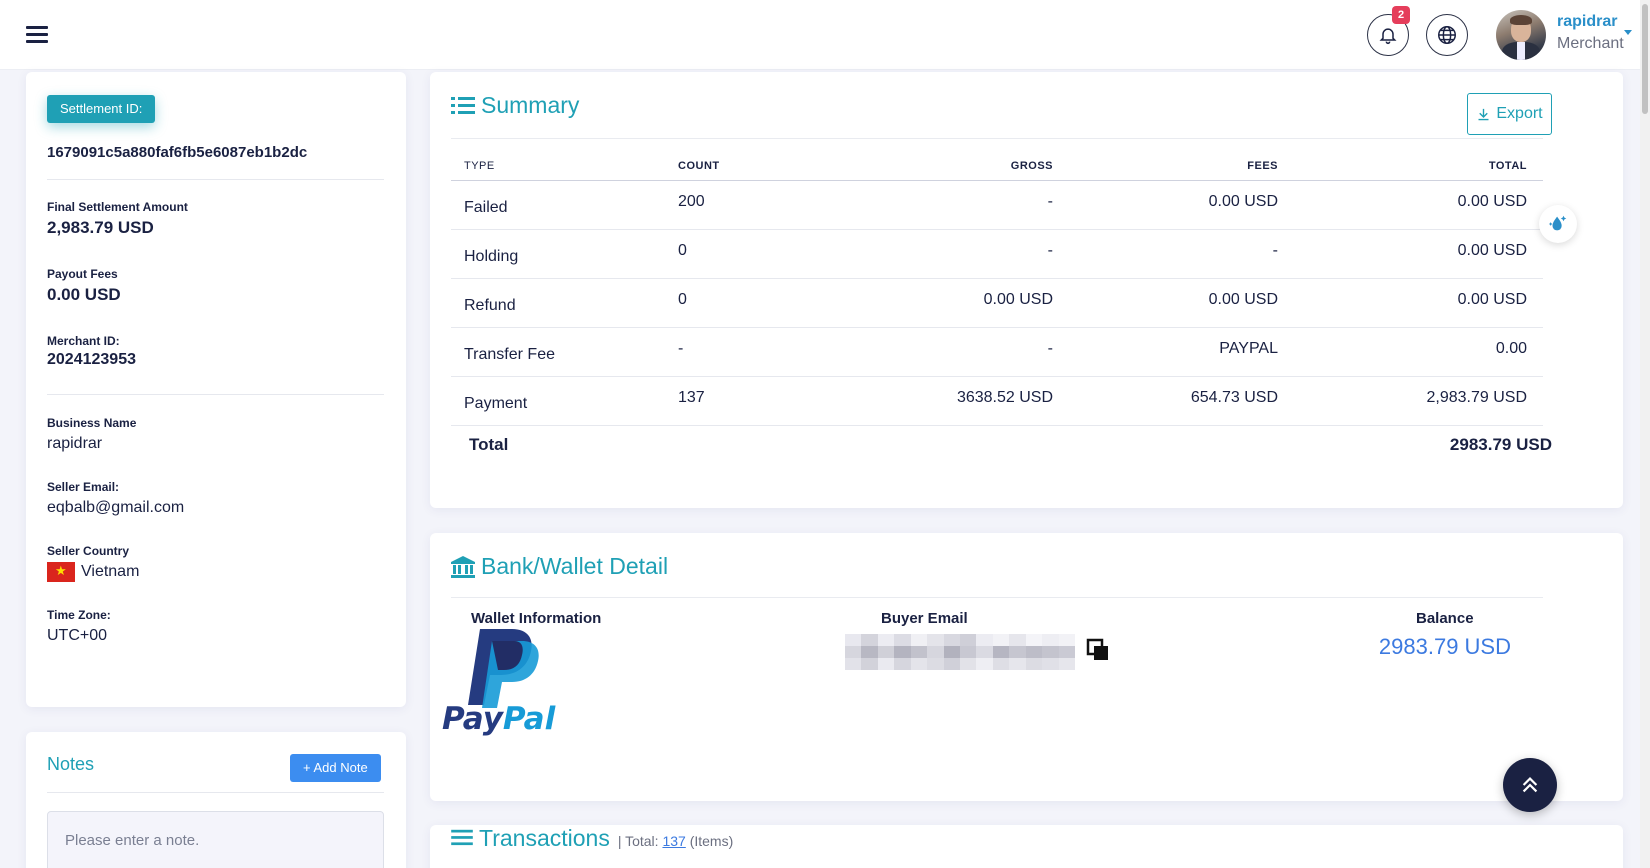 This screenshot has width=1650, height=868. What do you see at coordinates (750, 166) in the screenshot?
I see `column-header: COUNT` at bounding box center [750, 166].